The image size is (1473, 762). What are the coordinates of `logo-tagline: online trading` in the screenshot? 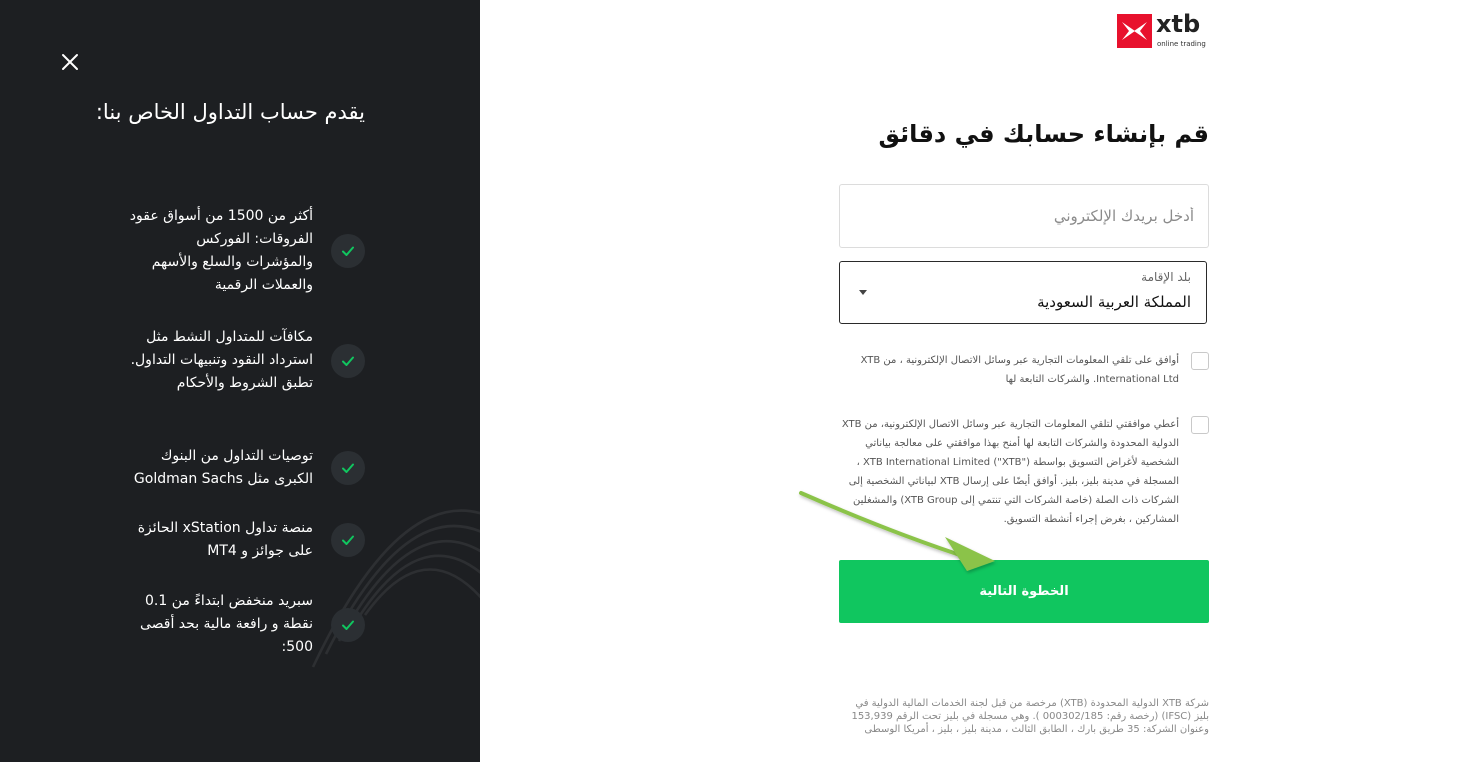 It's located at (1181, 44).